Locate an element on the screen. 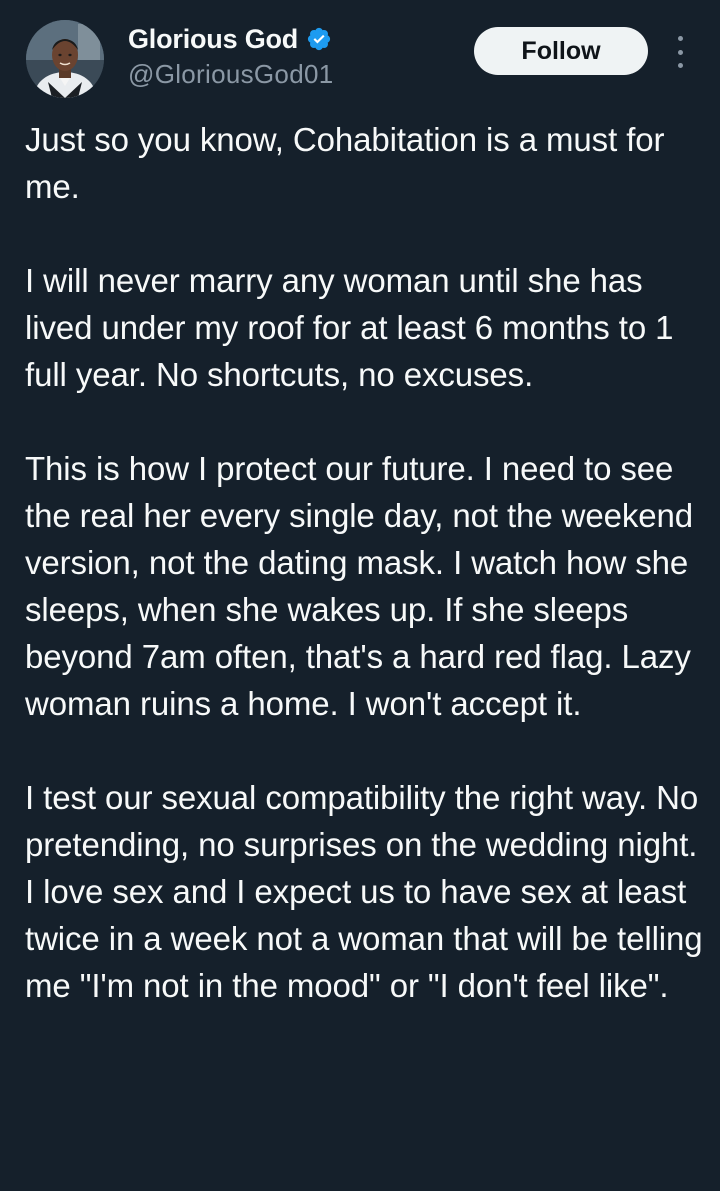 The width and height of the screenshot is (720, 1191). author-info: Glorious God @GloriousGod01 is located at coordinates (230, 56).